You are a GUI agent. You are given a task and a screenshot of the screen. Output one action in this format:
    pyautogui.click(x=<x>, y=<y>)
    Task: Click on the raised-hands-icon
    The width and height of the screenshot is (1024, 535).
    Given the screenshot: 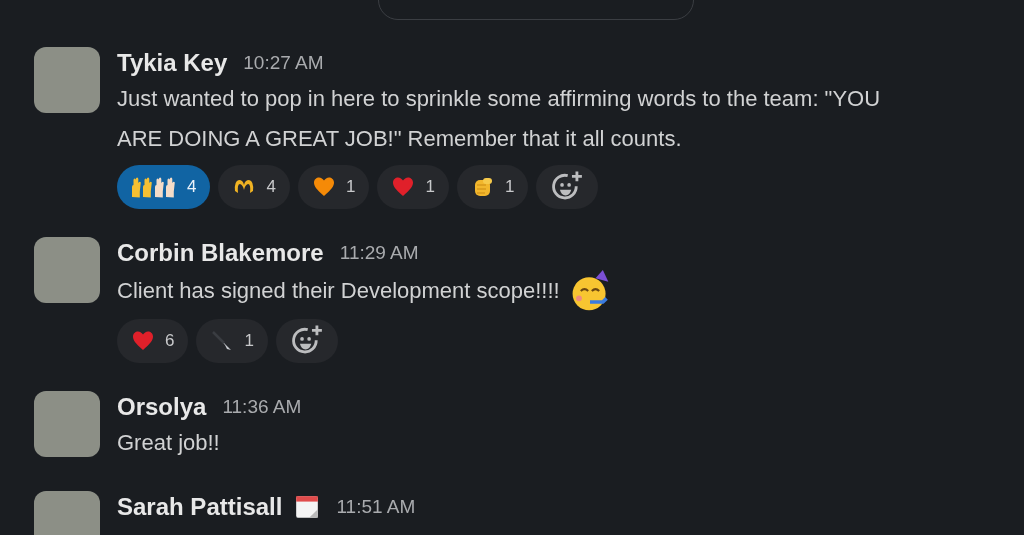 What is the action you would take?
    pyautogui.click(x=154, y=187)
    